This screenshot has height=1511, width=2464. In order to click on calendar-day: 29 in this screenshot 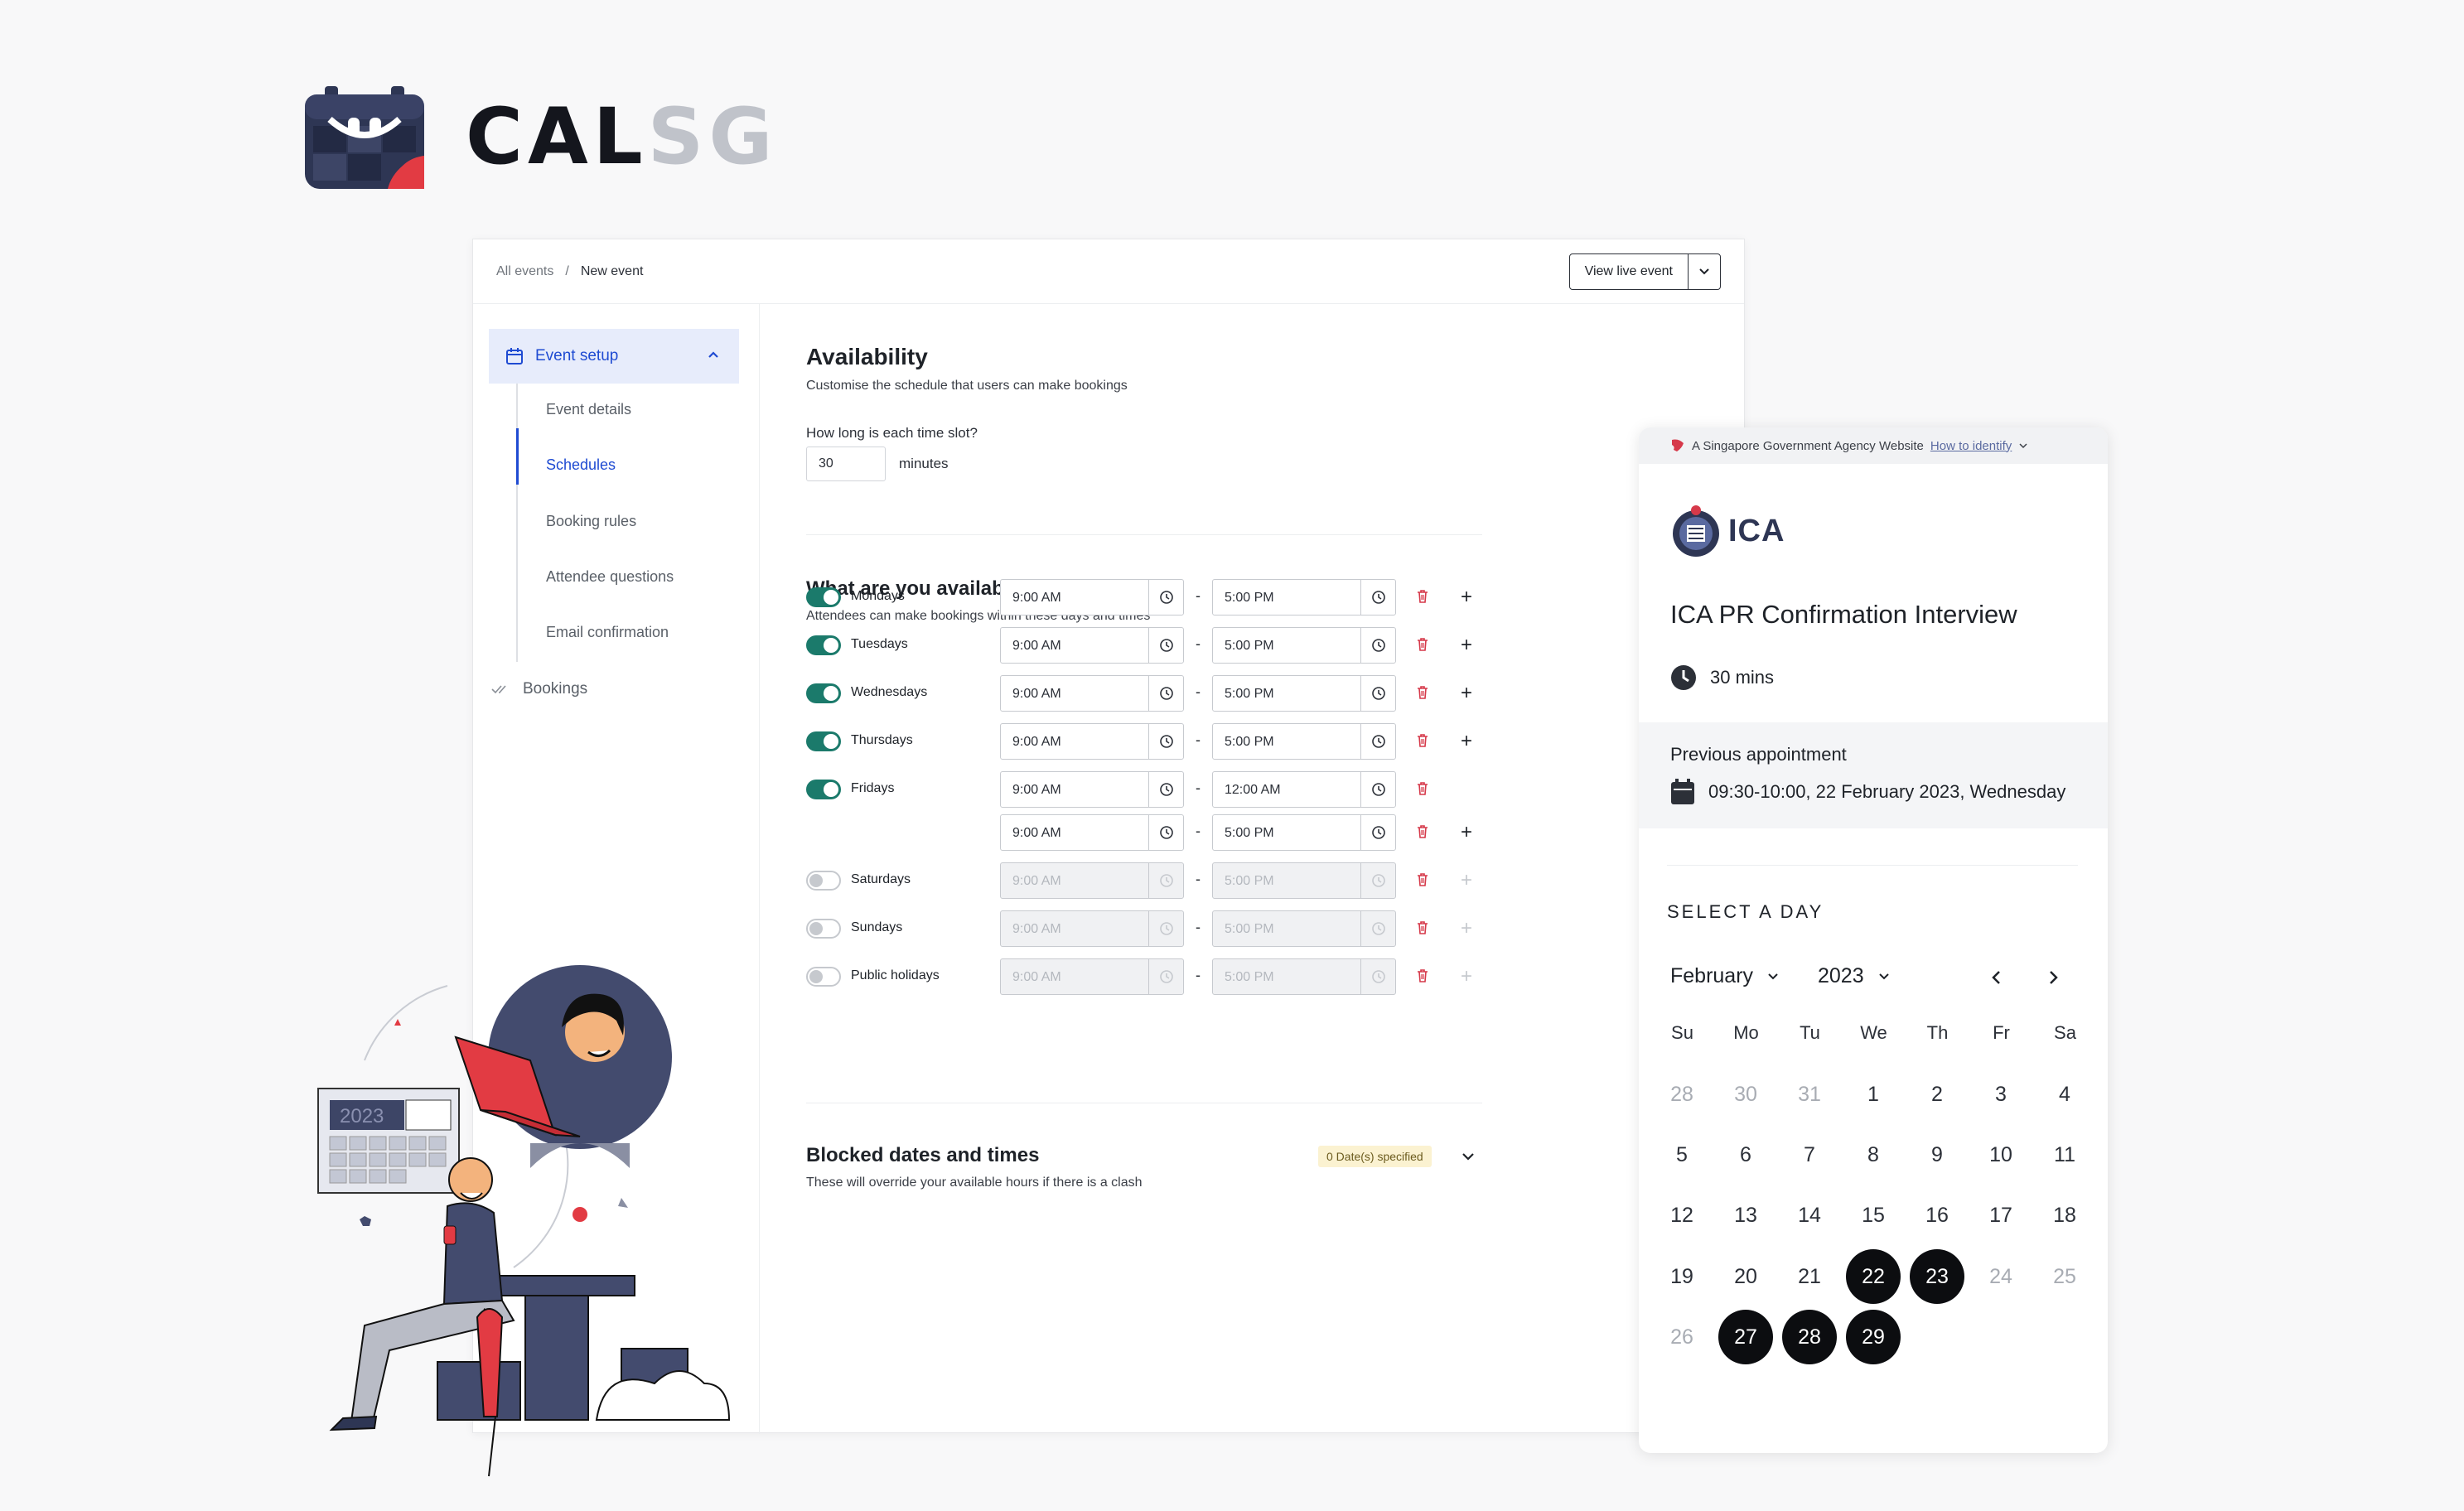, I will do `click(1873, 1337)`.